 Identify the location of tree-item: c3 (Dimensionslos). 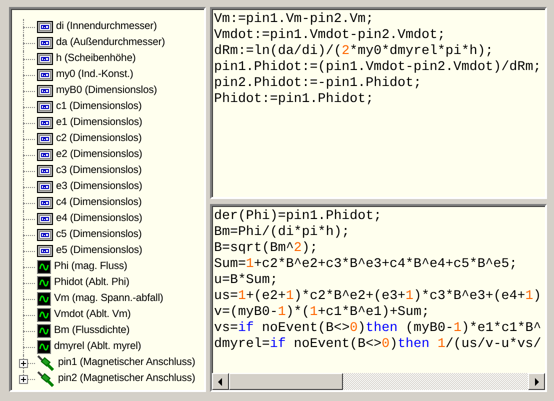
(99, 171).